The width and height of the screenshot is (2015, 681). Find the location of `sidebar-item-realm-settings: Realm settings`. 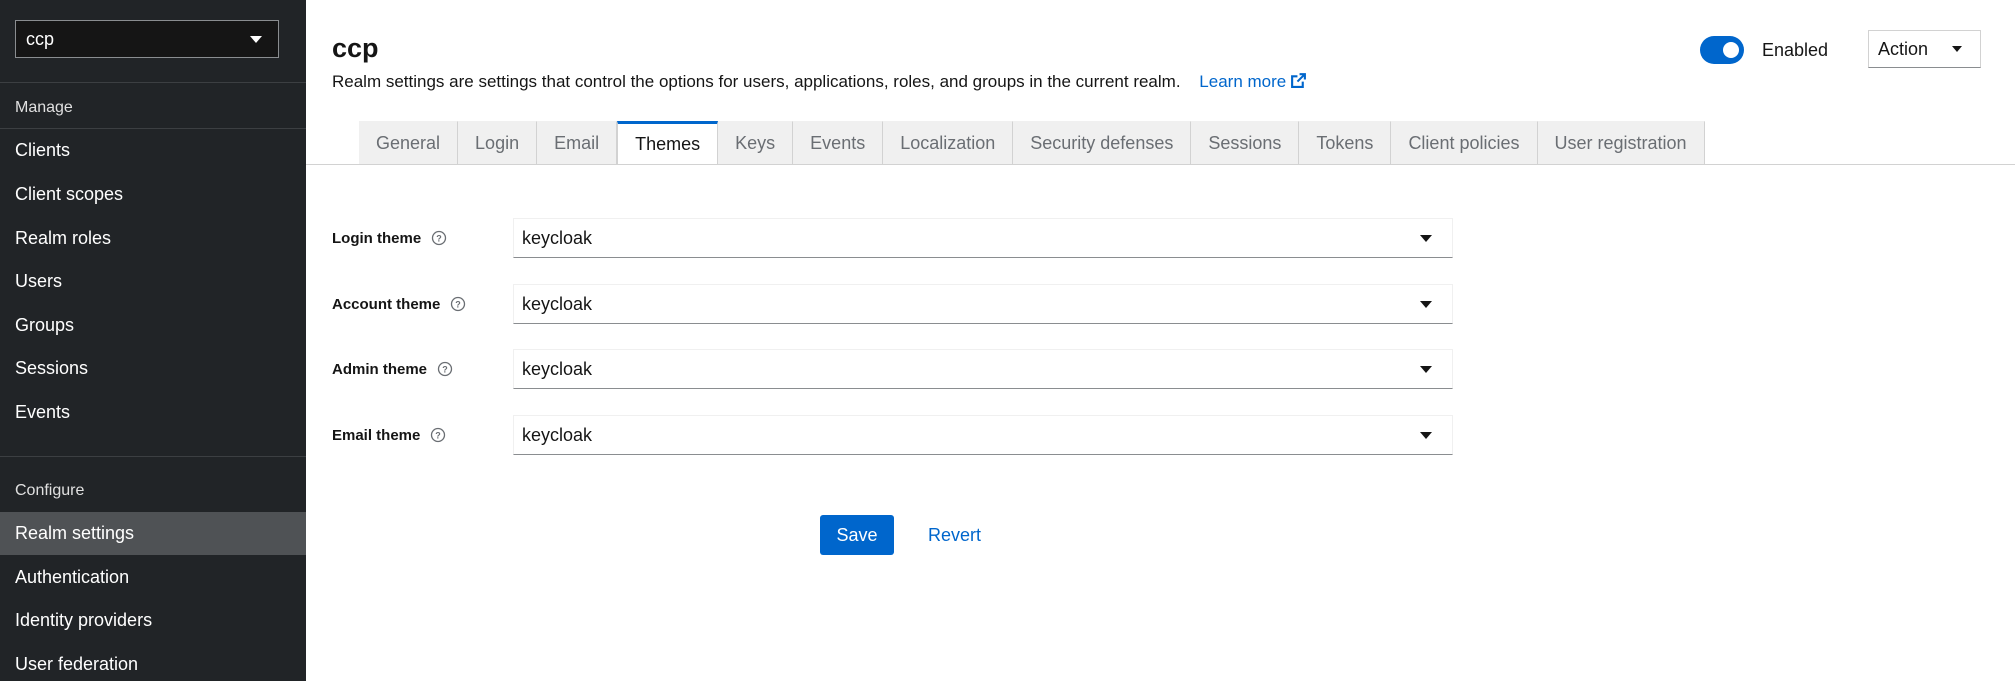

sidebar-item-realm-settings: Realm settings is located at coordinates (153, 533).